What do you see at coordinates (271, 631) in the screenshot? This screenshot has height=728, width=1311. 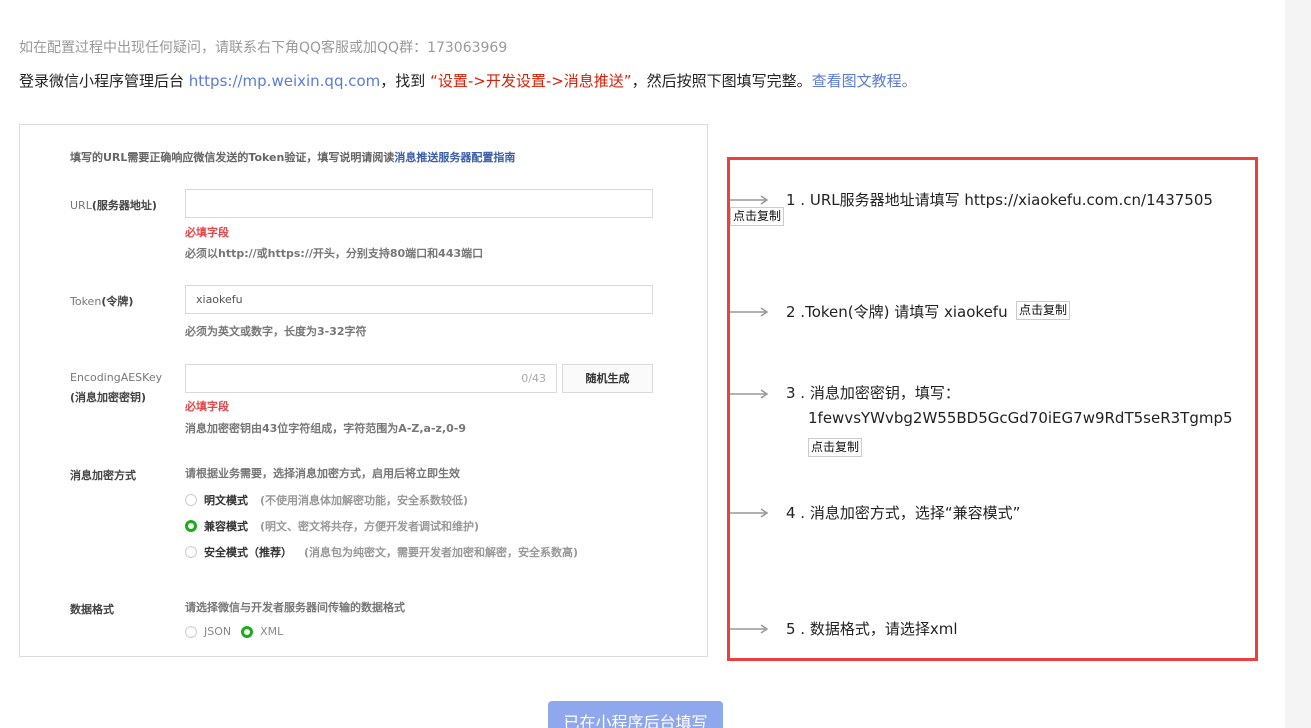 I see `format-xml-option: XML` at bounding box center [271, 631].